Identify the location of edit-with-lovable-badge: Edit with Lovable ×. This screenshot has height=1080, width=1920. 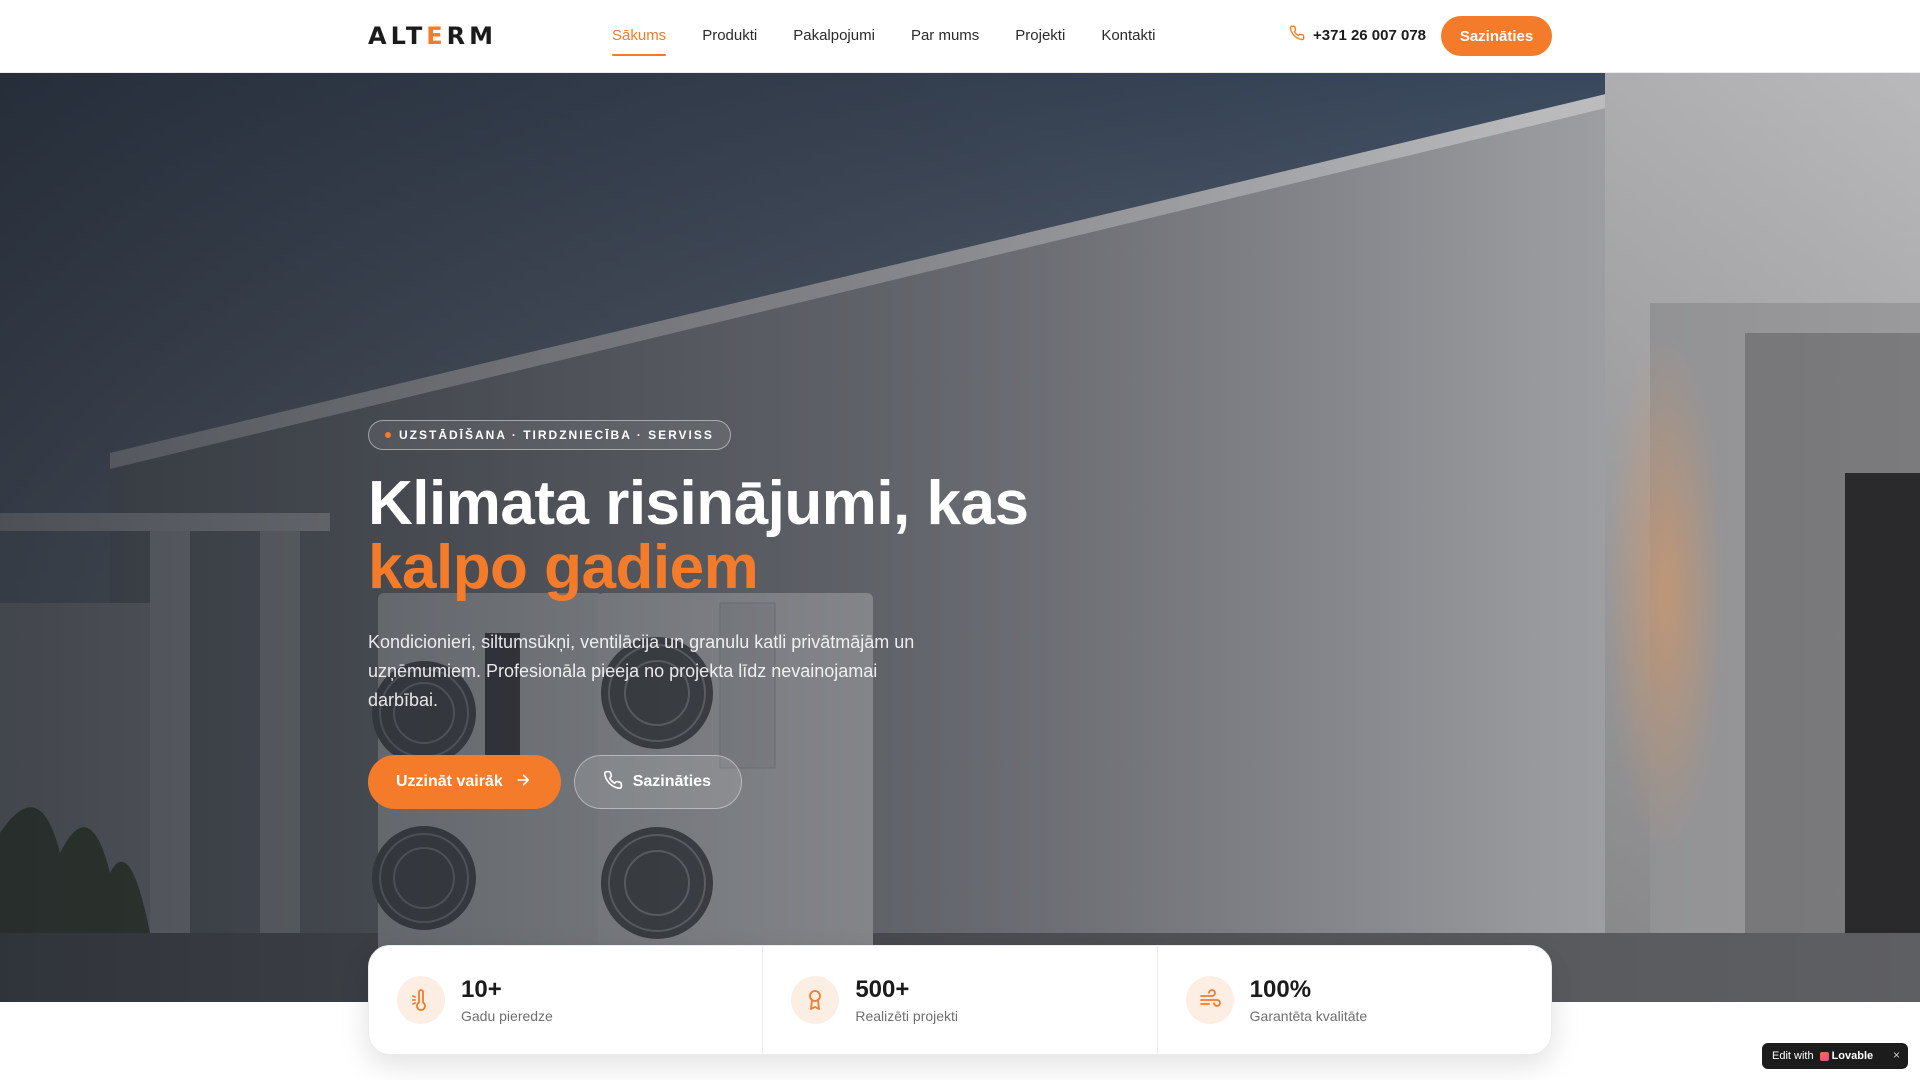
(1835, 1056).